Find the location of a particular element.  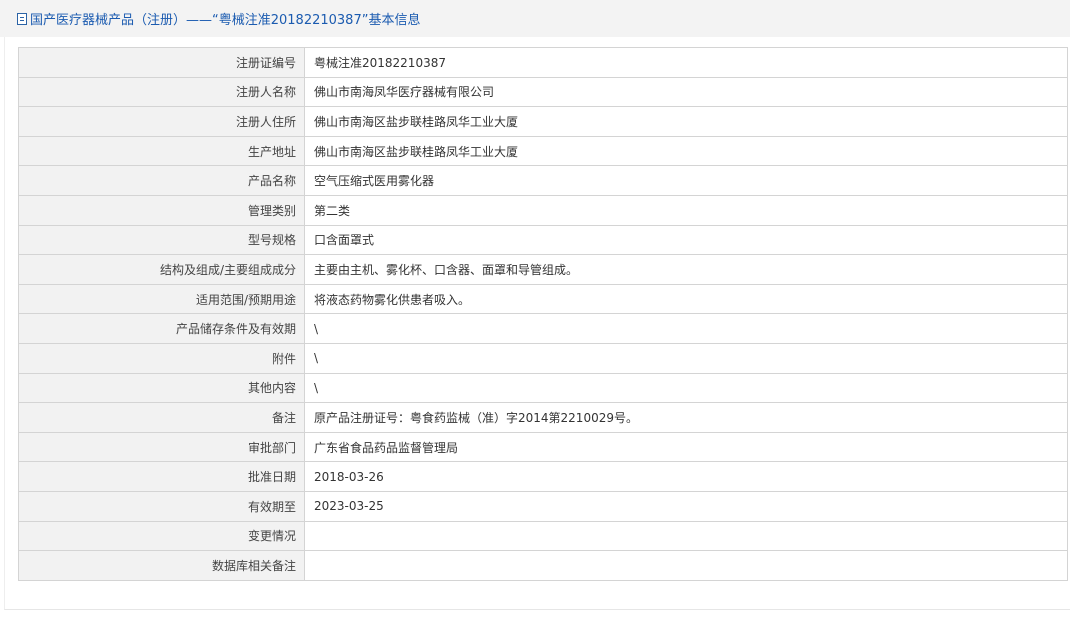

table-row: 审批部门 广东省食品药品监督管理局 is located at coordinates (543, 447).